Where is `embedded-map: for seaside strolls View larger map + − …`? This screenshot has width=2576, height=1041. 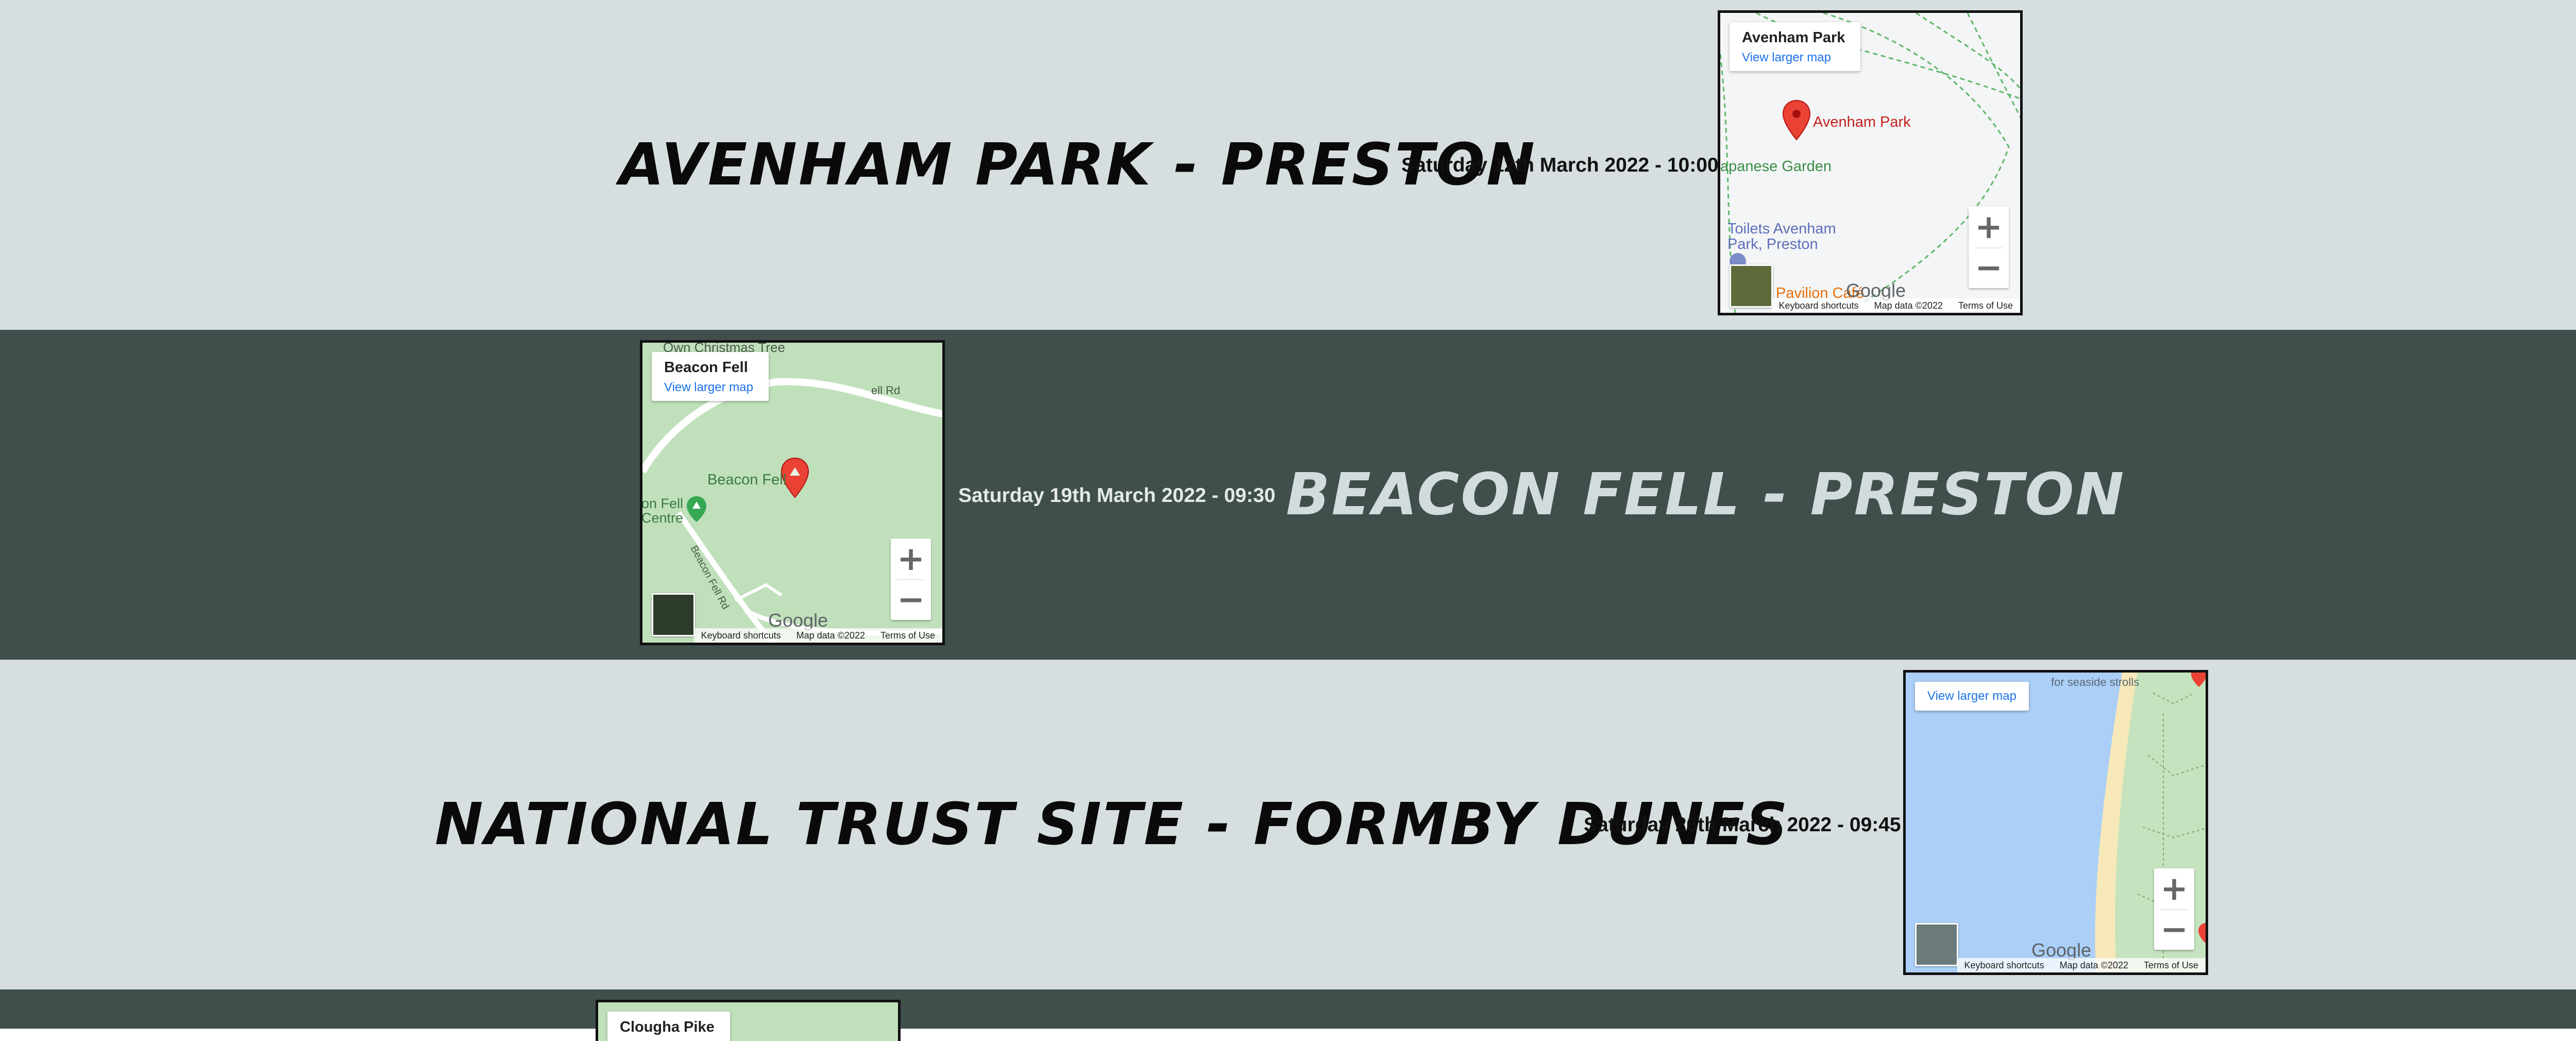 embedded-map: for seaside strolls View larger map + − … is located at coordinates (2055, 822).